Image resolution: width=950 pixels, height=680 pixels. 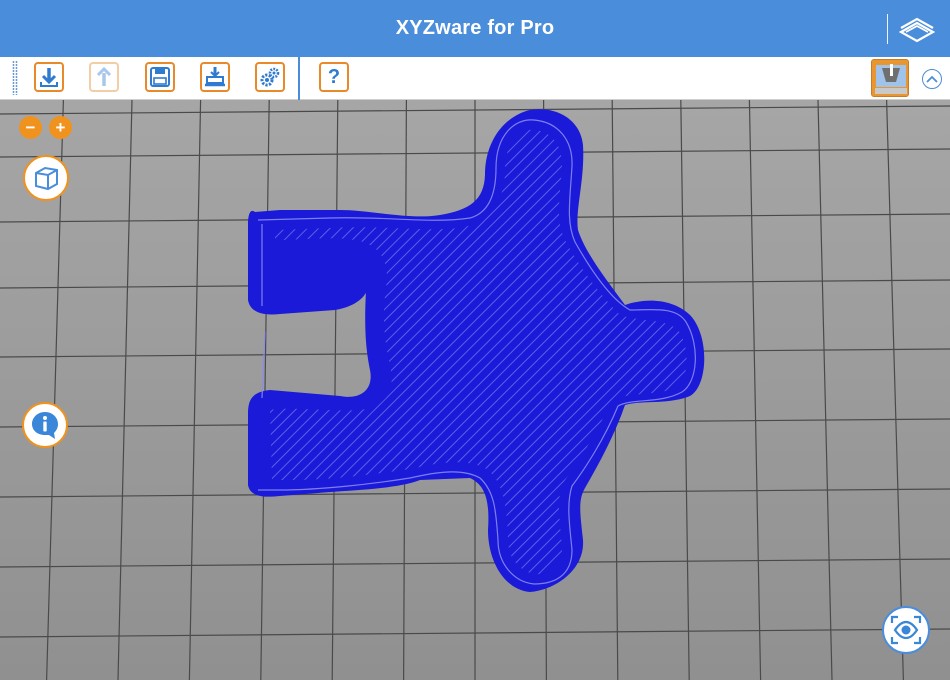 I want to click on info-icon, so click(x=45, y=425).